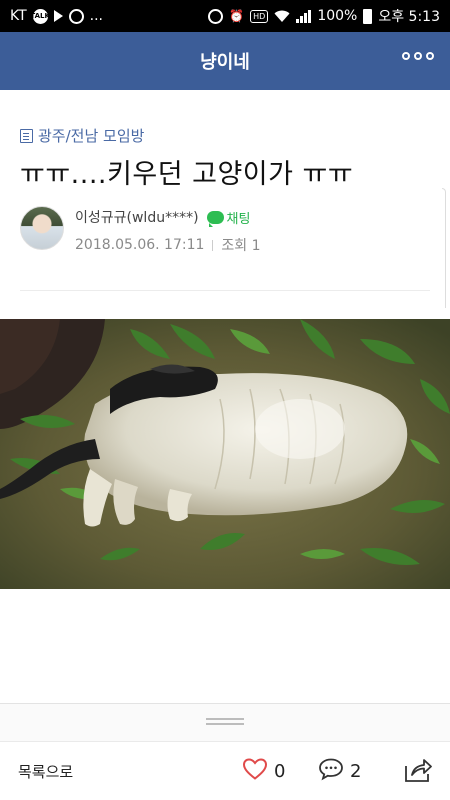 The height and width of the screenshot is (800, 450). I want to click on board-list-icon, so click(26, 135).